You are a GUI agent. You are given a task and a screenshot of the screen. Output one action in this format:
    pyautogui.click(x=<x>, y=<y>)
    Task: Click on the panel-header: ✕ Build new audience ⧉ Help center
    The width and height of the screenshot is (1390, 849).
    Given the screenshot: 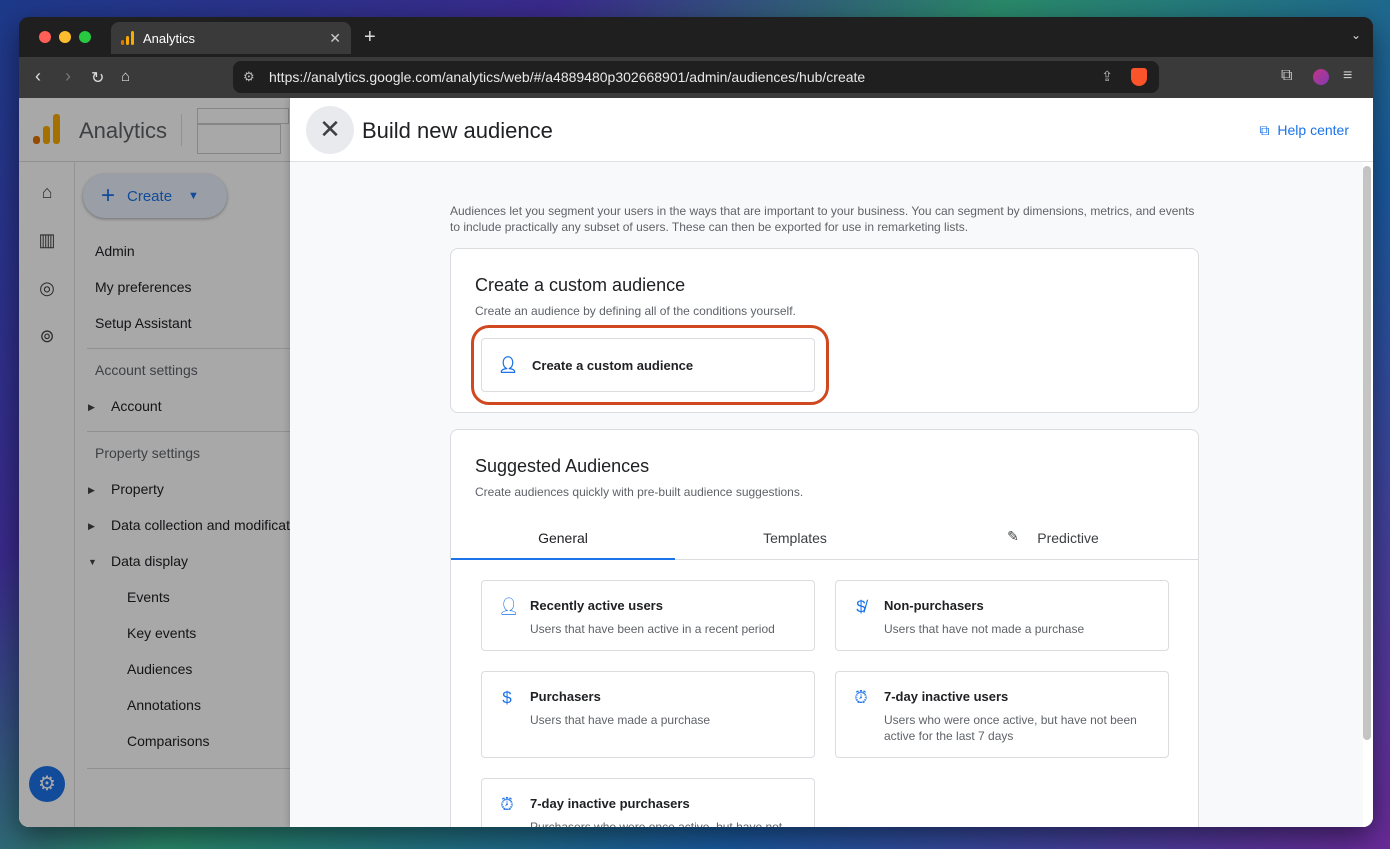 What is the action you would take?
    pyautogui.click(x=831, y=130)
    